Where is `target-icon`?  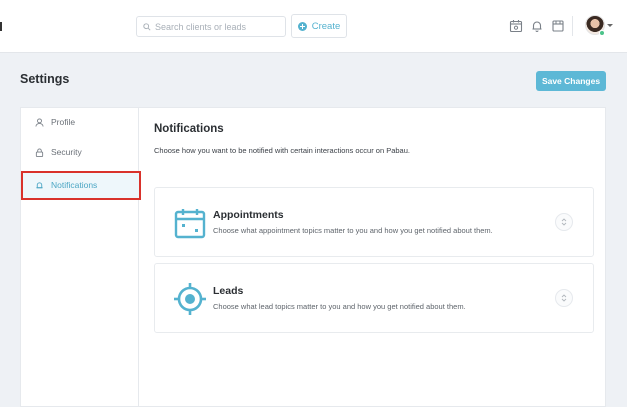
target-icon is located at coordinates (190, 299).